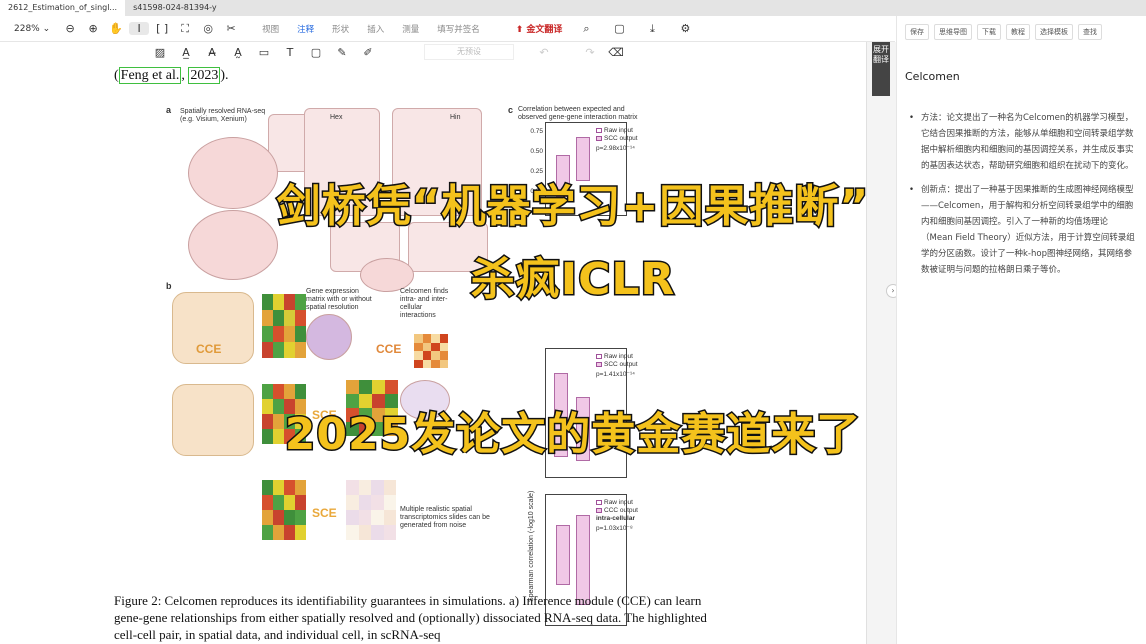 The width and height of the screenshot is (1146, 644). What do you see at coordinates (614, 130) in the screenshot?
I see `legend-raw-1: Raw input` at bounding box center [614, 130].